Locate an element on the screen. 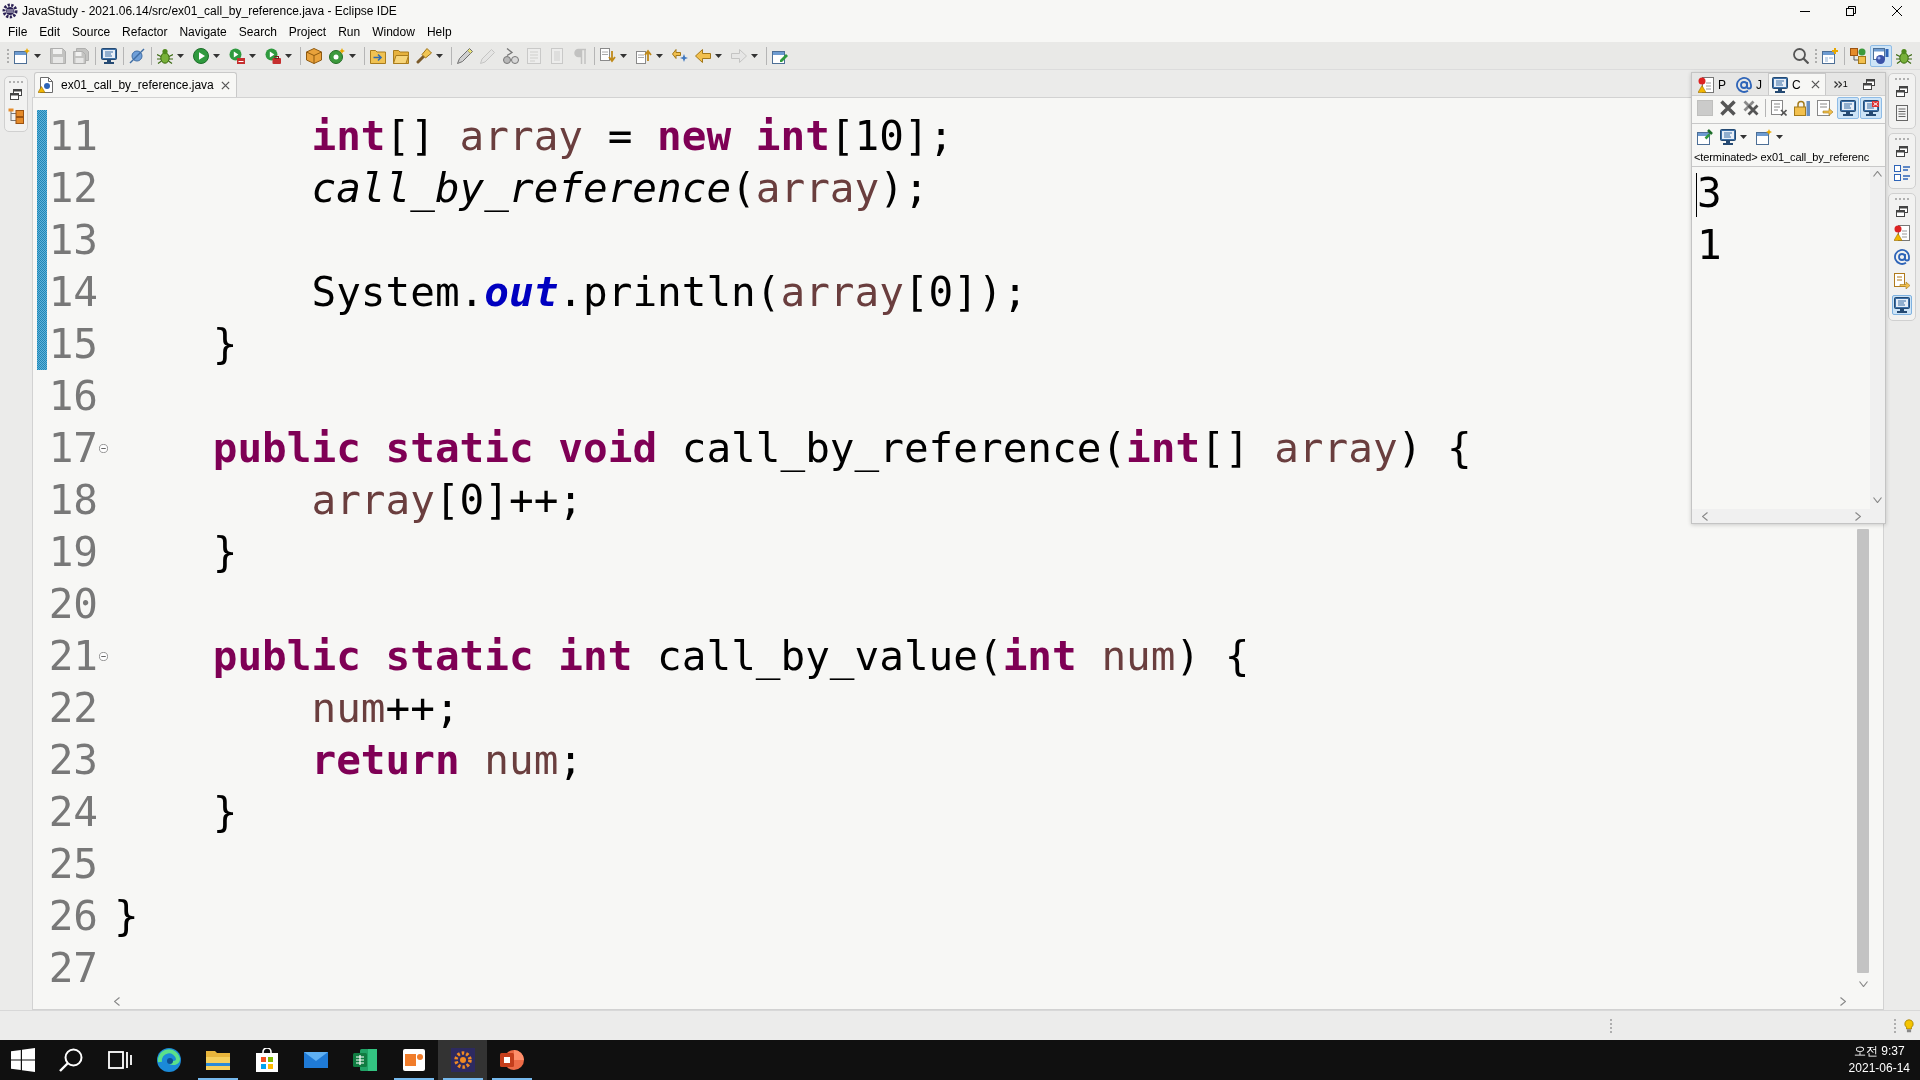 Image resolution: width=1920 pixels, height=1080 pixels. menu-item: Project is located at coordinates (307, 32).